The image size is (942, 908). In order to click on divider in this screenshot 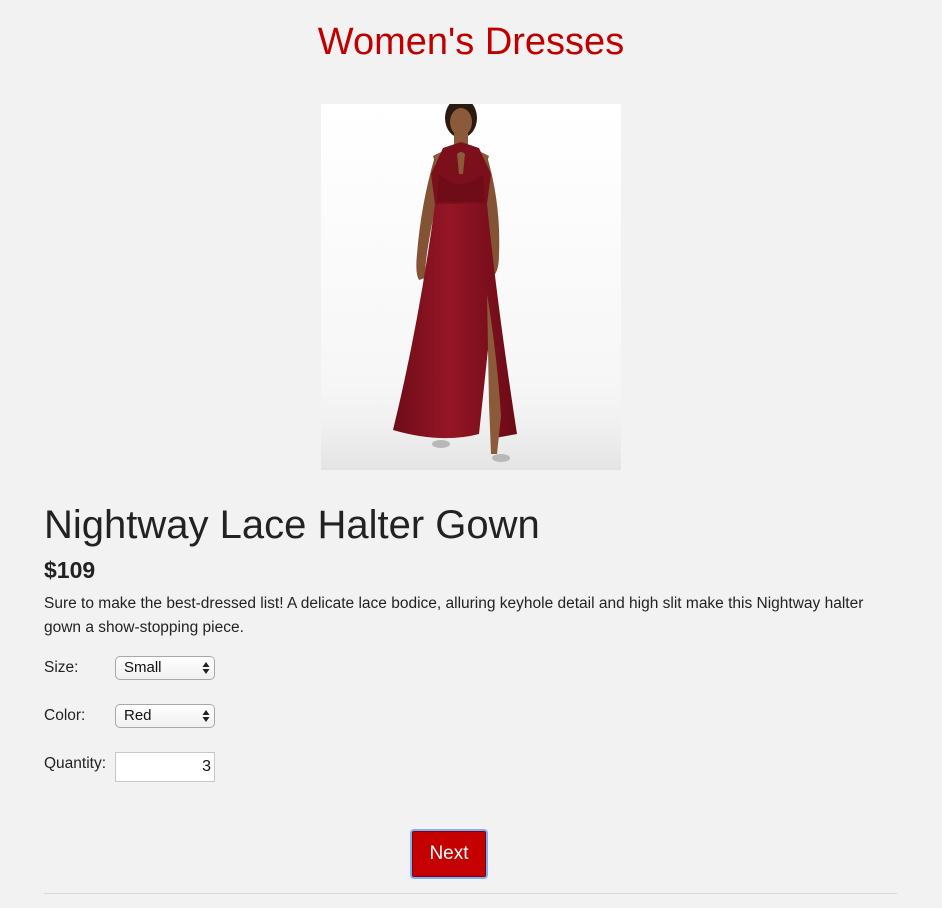, I will do `click(470, 893)`.